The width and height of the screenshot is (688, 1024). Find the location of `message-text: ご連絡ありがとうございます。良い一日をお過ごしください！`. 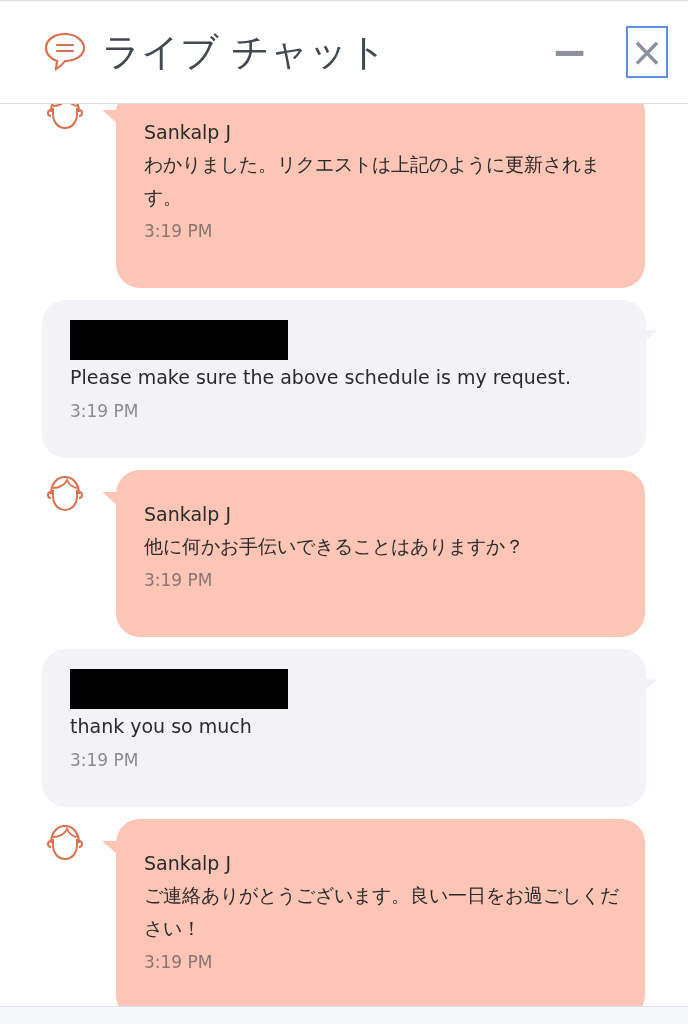

message-text: ご連絡ありがとうございます。良い一日をお過ごしください！ is located at coordinates (382, 912).